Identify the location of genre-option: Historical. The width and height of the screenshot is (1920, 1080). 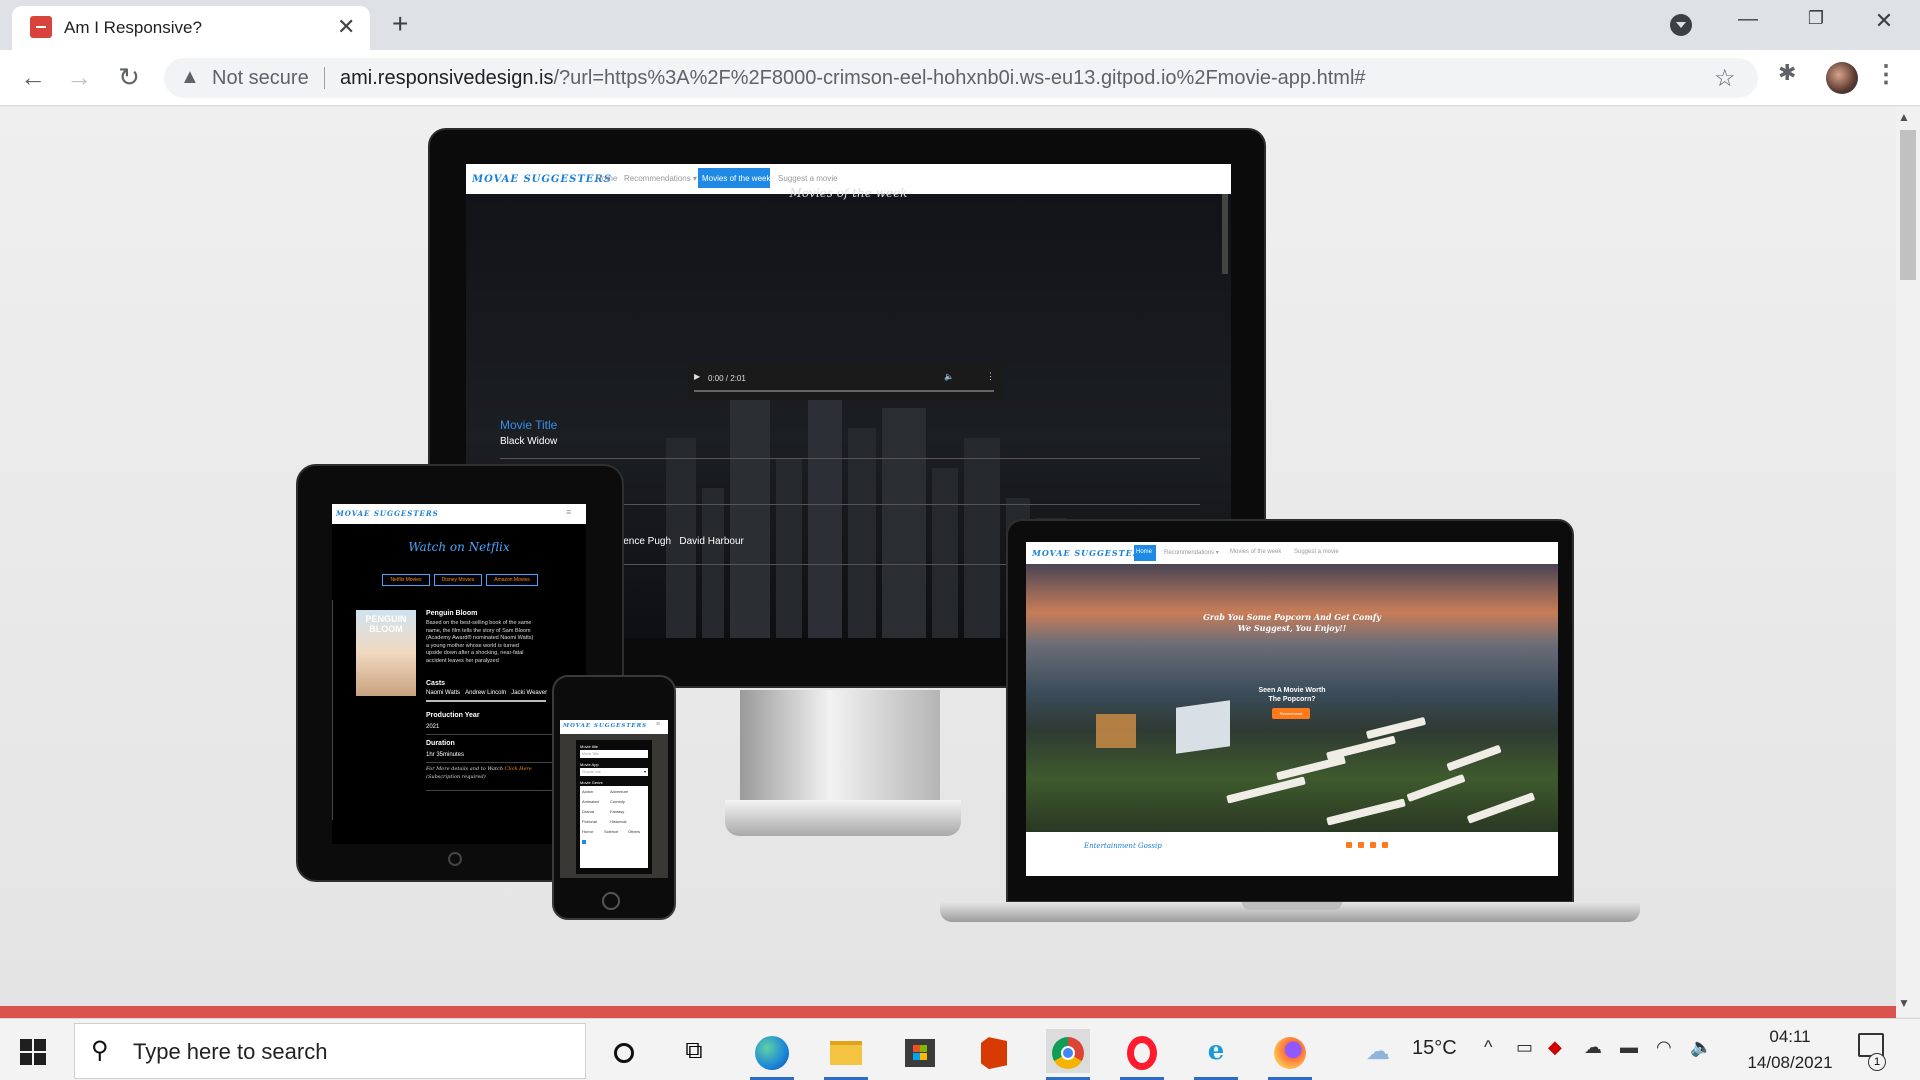
(618, 821).